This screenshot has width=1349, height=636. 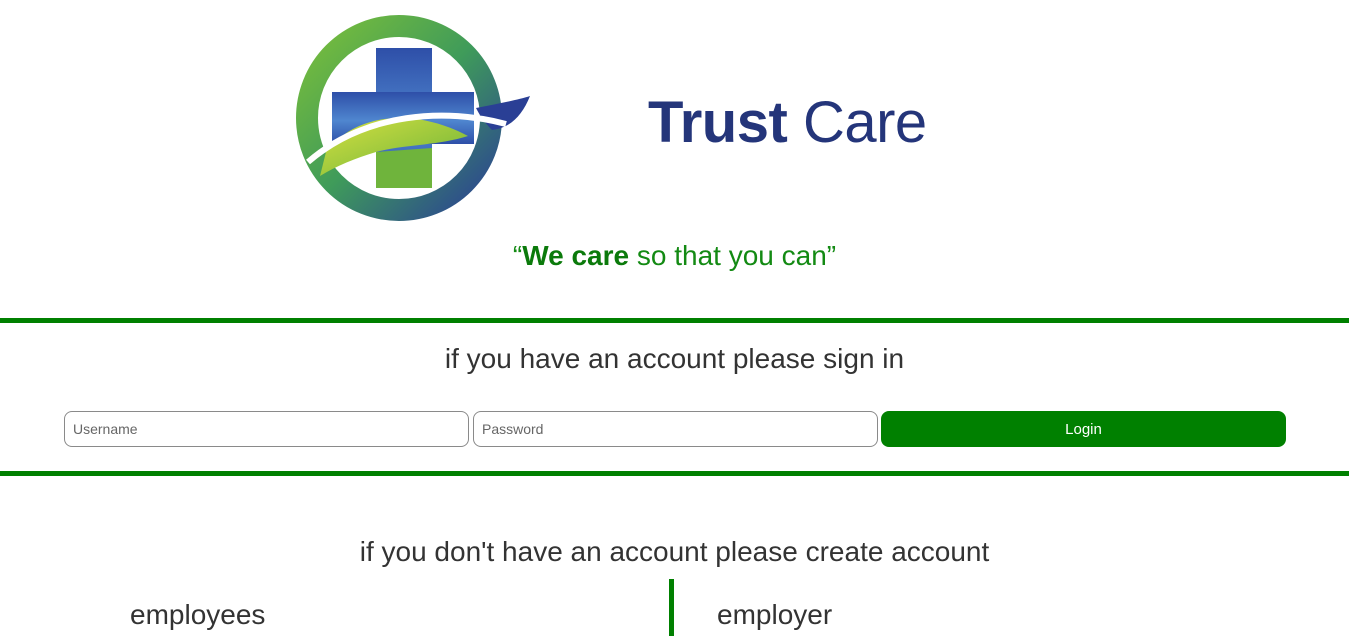 What do you see at coordinates (831, 255) in the screenshot?
I see `tagline-close-quote: ”` at bounding box center [831, 255].